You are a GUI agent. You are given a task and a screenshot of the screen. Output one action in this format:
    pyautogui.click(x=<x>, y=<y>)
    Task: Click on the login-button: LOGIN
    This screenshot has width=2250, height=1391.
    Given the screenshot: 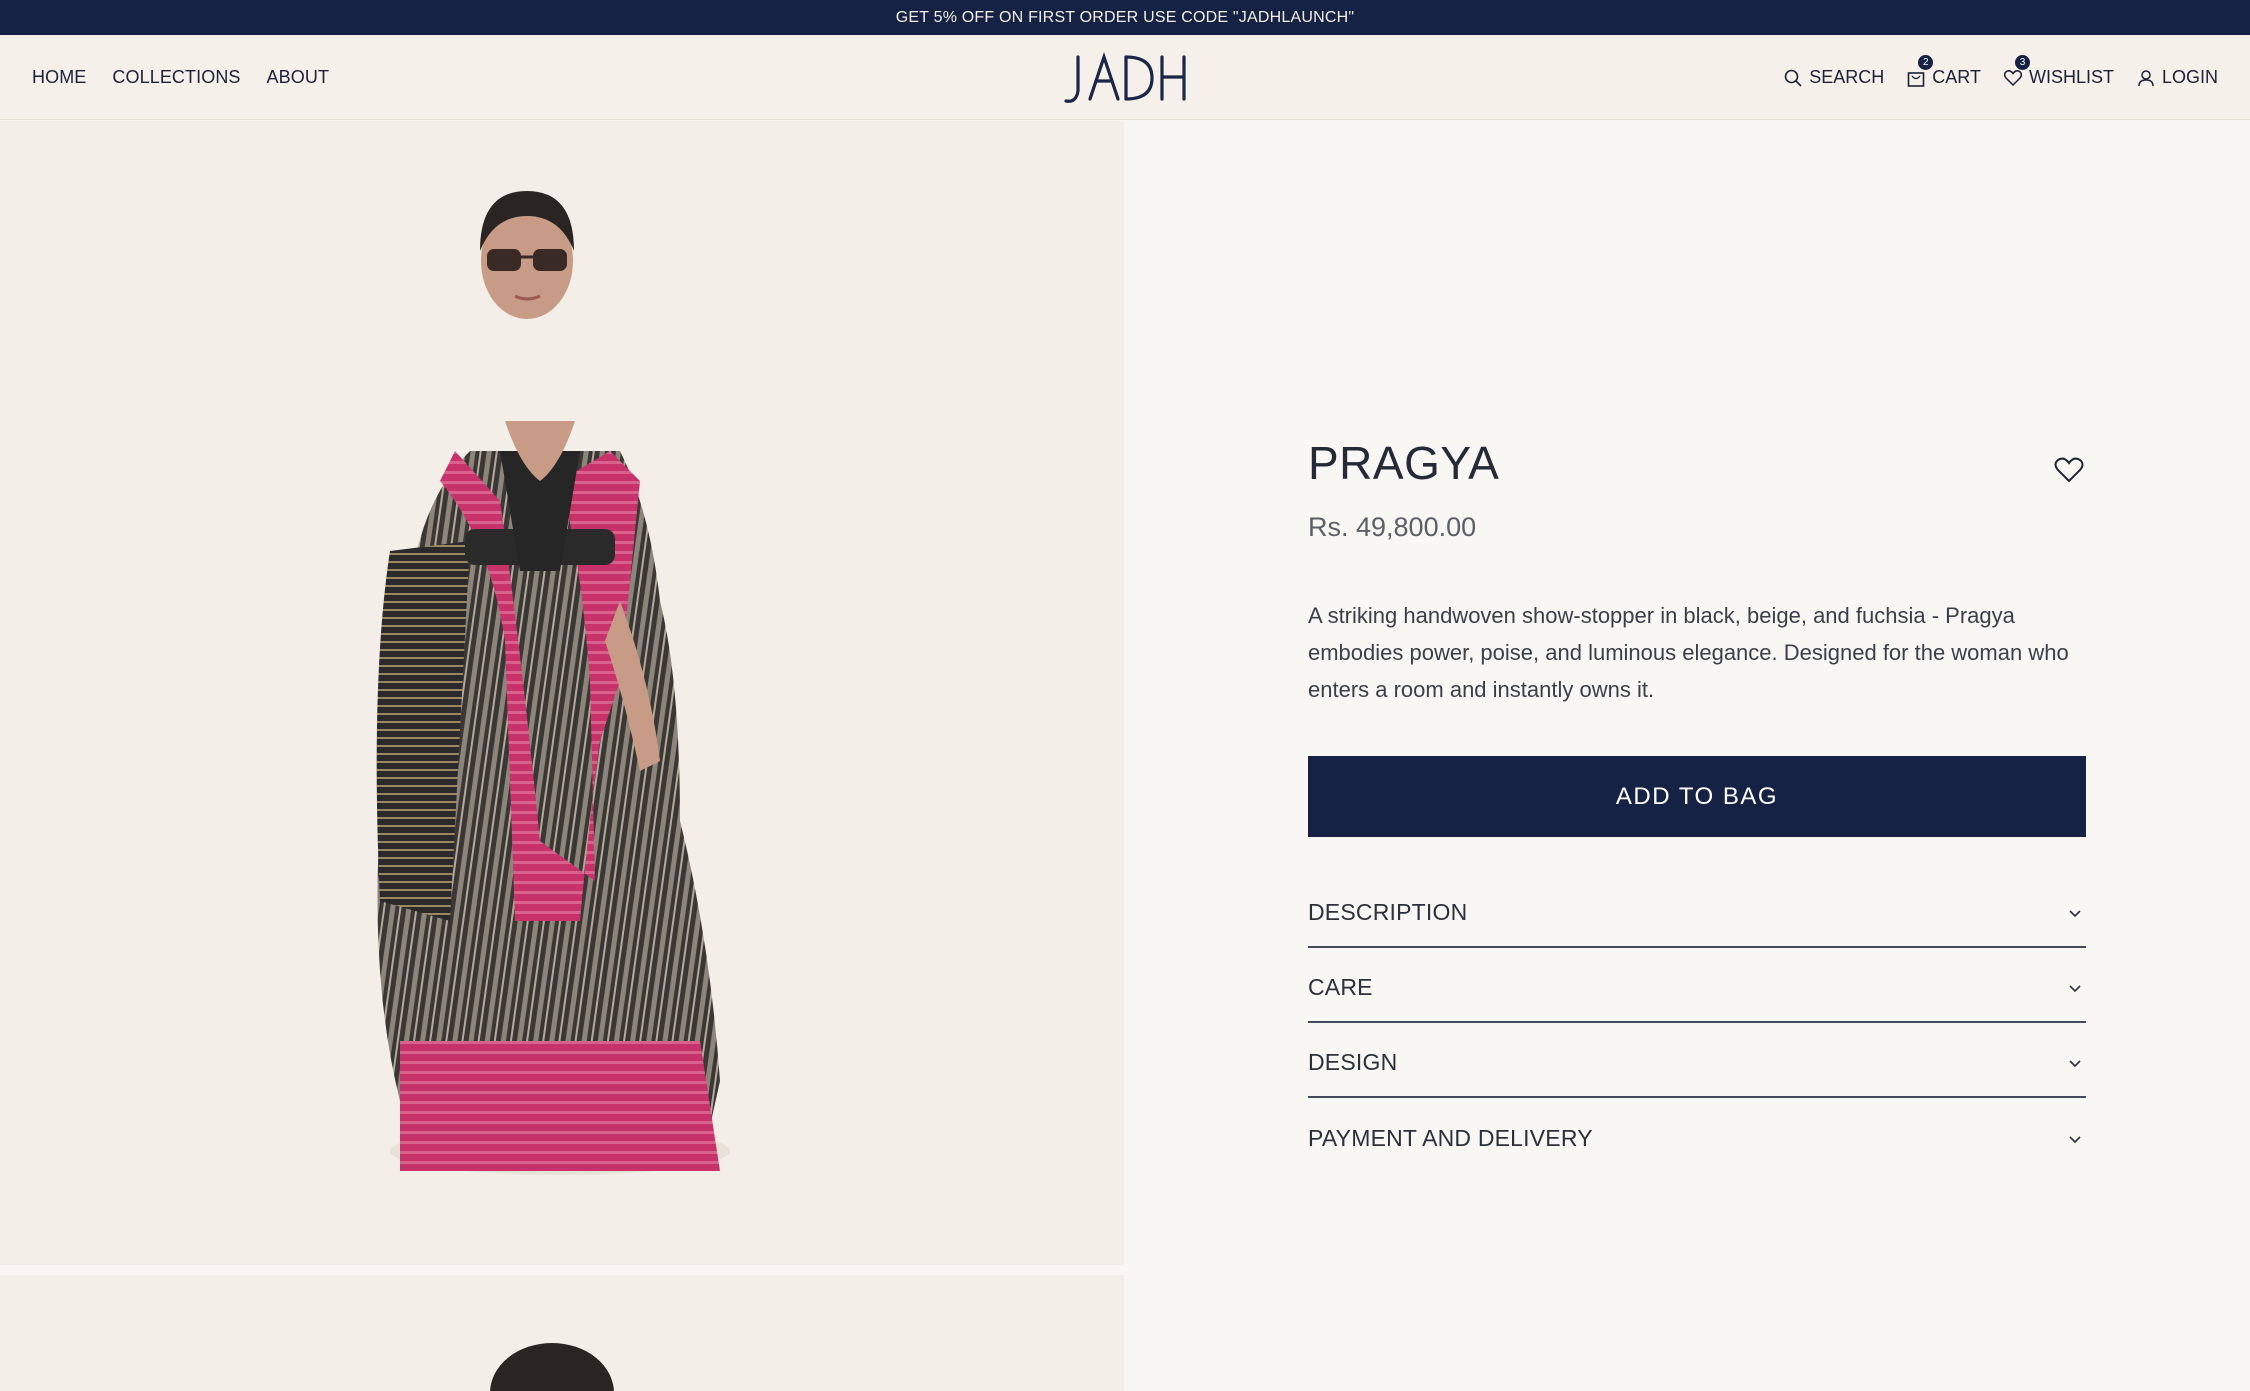 What is the action you would take?
    pyautogui.click(x=2177, y=77)
    